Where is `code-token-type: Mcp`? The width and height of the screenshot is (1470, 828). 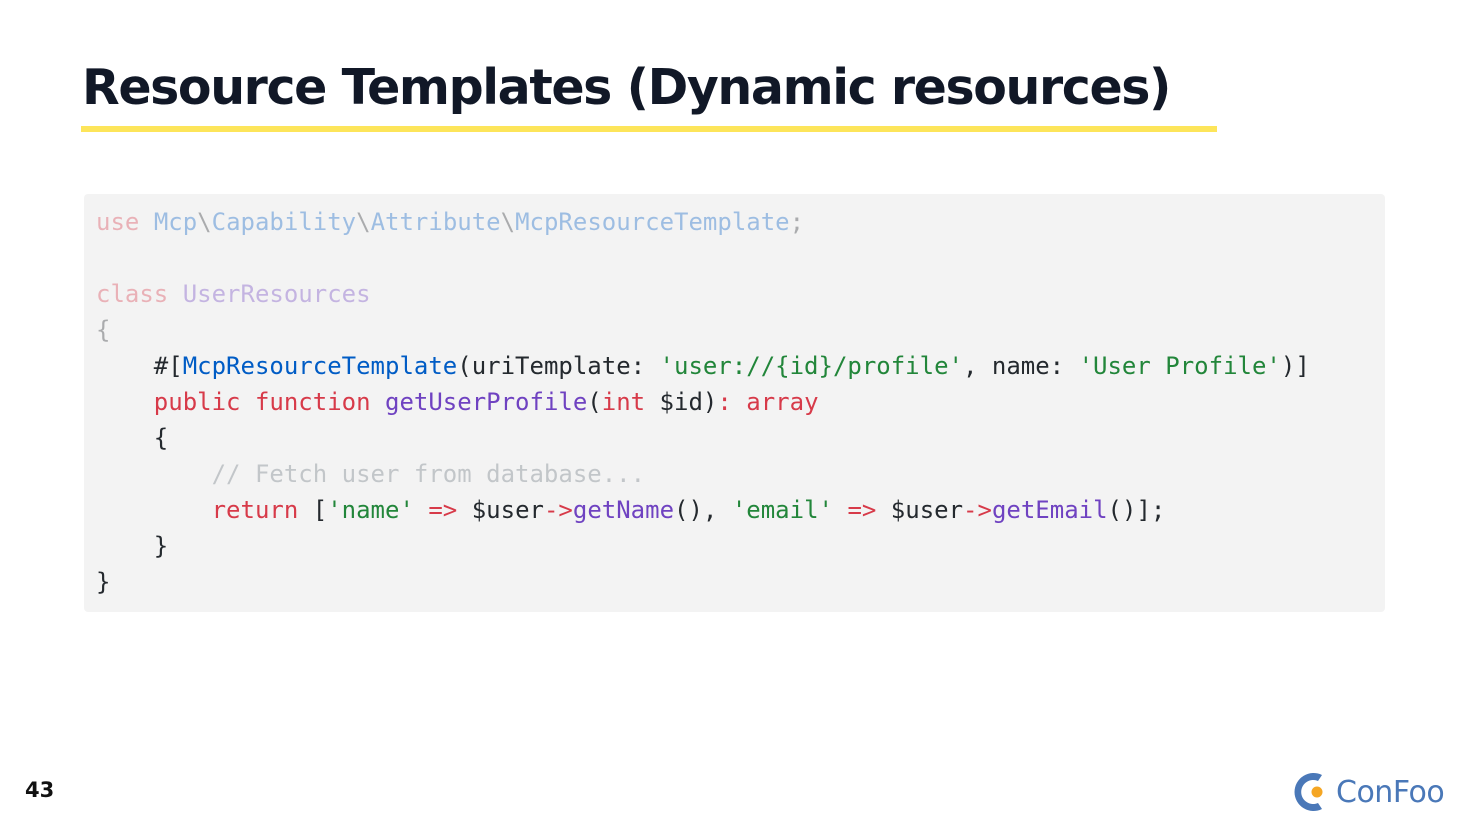
code-token-type: Mcp is located at coordinates (175, 222).